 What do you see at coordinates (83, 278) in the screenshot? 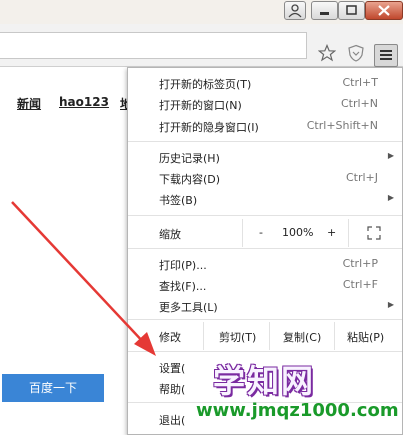
I see `annotation-arrow` at bounding box center [83, 278].